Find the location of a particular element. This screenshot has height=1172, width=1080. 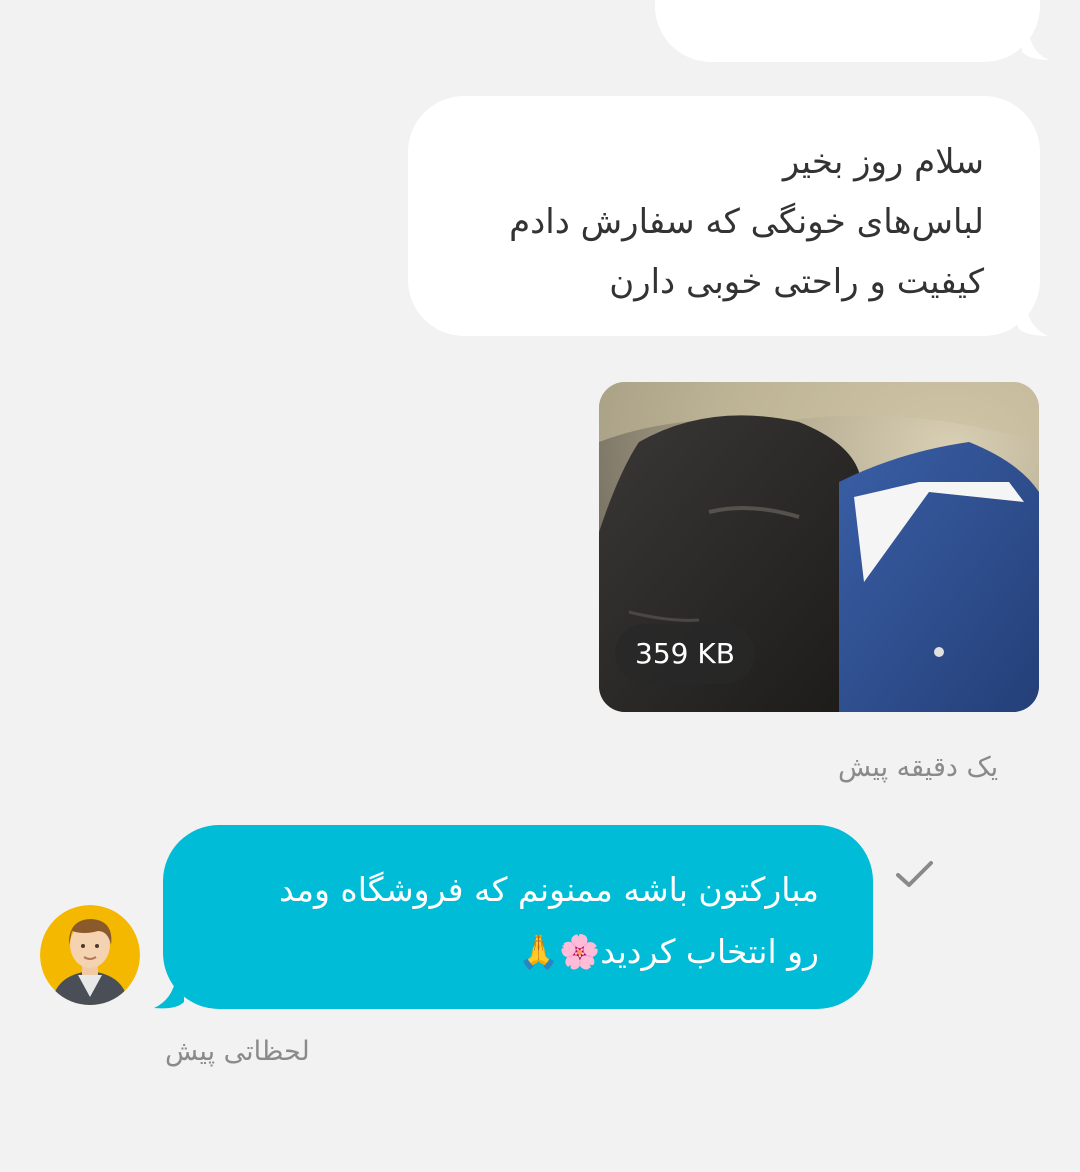

avatar is located at coordinates (90, 955).